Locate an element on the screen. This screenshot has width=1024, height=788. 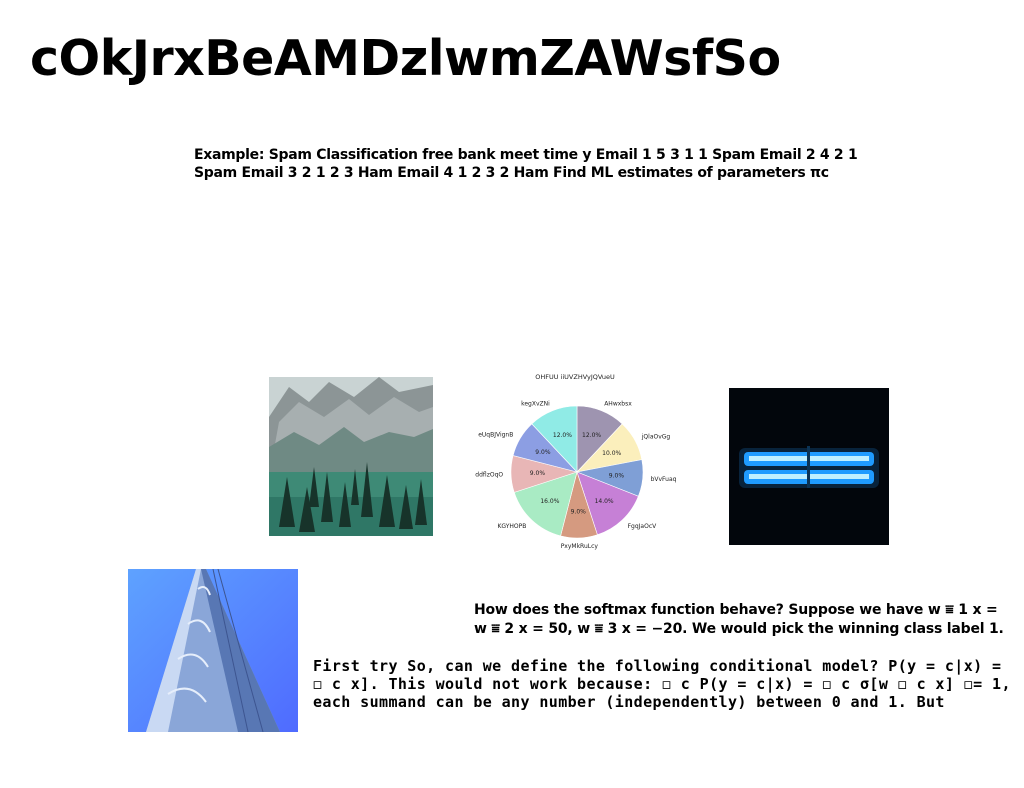
pie-slice-label-3: FgqJaOcV is located at coordinates (643, 526).